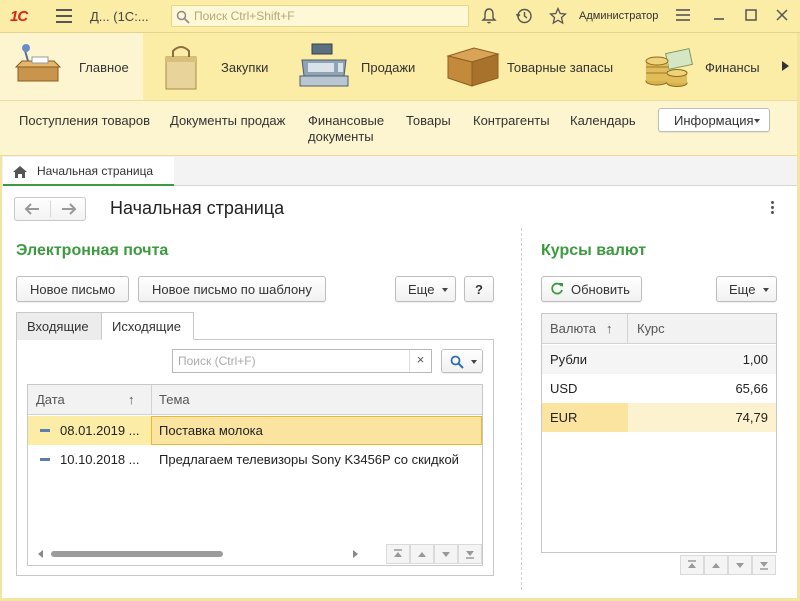  Describe the element at coordinates (786, 66) in the screenshot. I see `sections-scroll-right-icon` at that location.